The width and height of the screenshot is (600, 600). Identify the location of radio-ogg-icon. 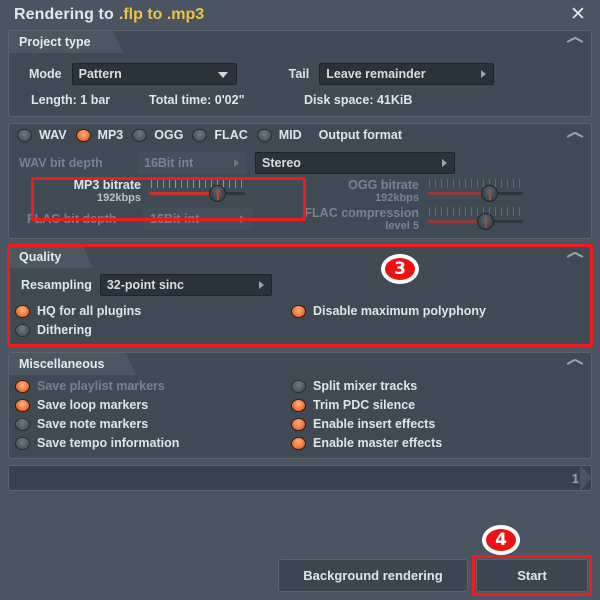
(140, 135).